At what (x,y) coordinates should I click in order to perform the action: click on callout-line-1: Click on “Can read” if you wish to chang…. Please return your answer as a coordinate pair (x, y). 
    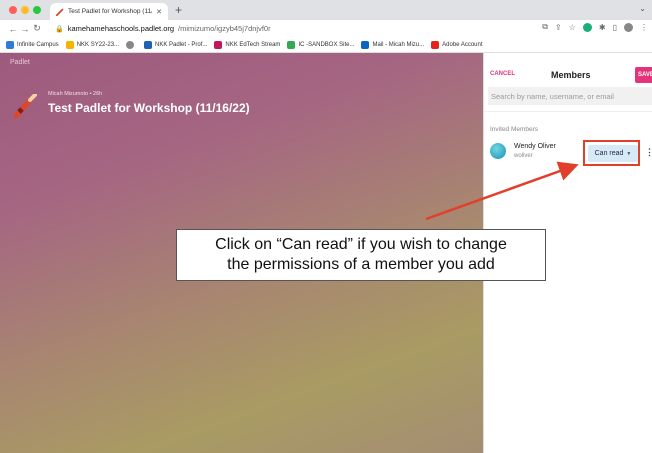
    Looking at the image, I should click on (361, 244).